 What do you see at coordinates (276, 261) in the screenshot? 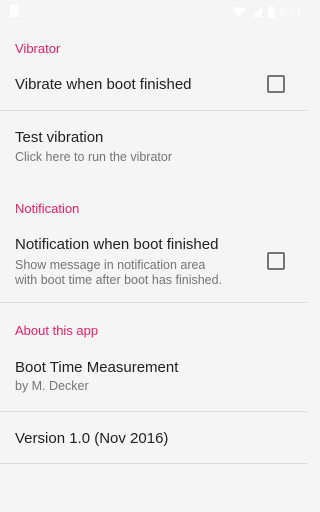
I see `notification-when-boot-checkbox` at bounding box center [276, 261].